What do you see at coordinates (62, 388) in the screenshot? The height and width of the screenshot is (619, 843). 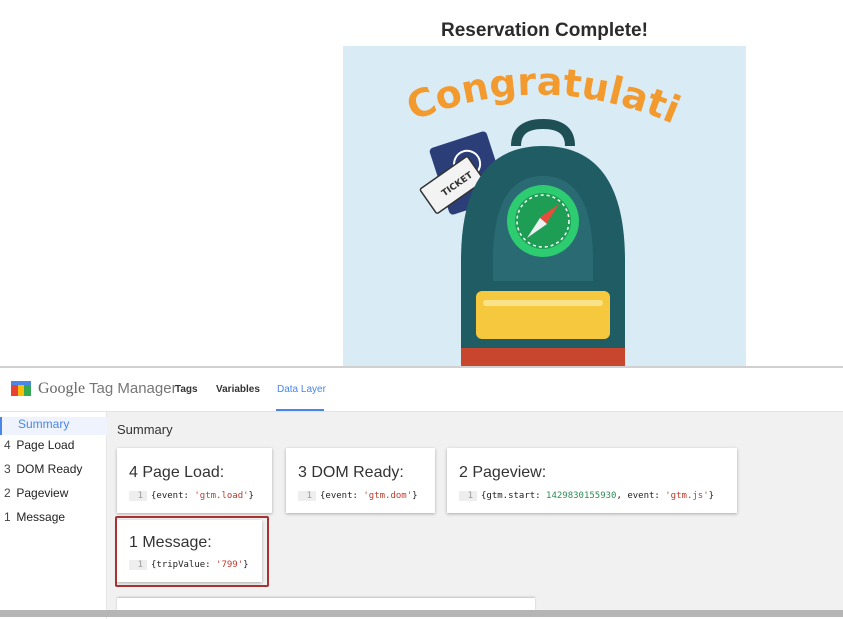 I see `brand-google: Google` at bounding box center [62, 388].